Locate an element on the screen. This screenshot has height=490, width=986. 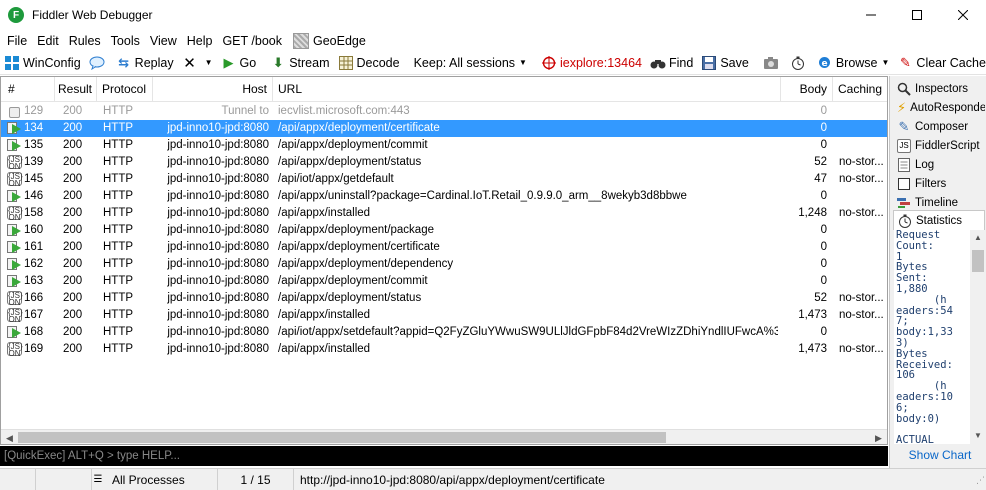
scroll-left-icon: ◀ is located at coordinates (9, 437).